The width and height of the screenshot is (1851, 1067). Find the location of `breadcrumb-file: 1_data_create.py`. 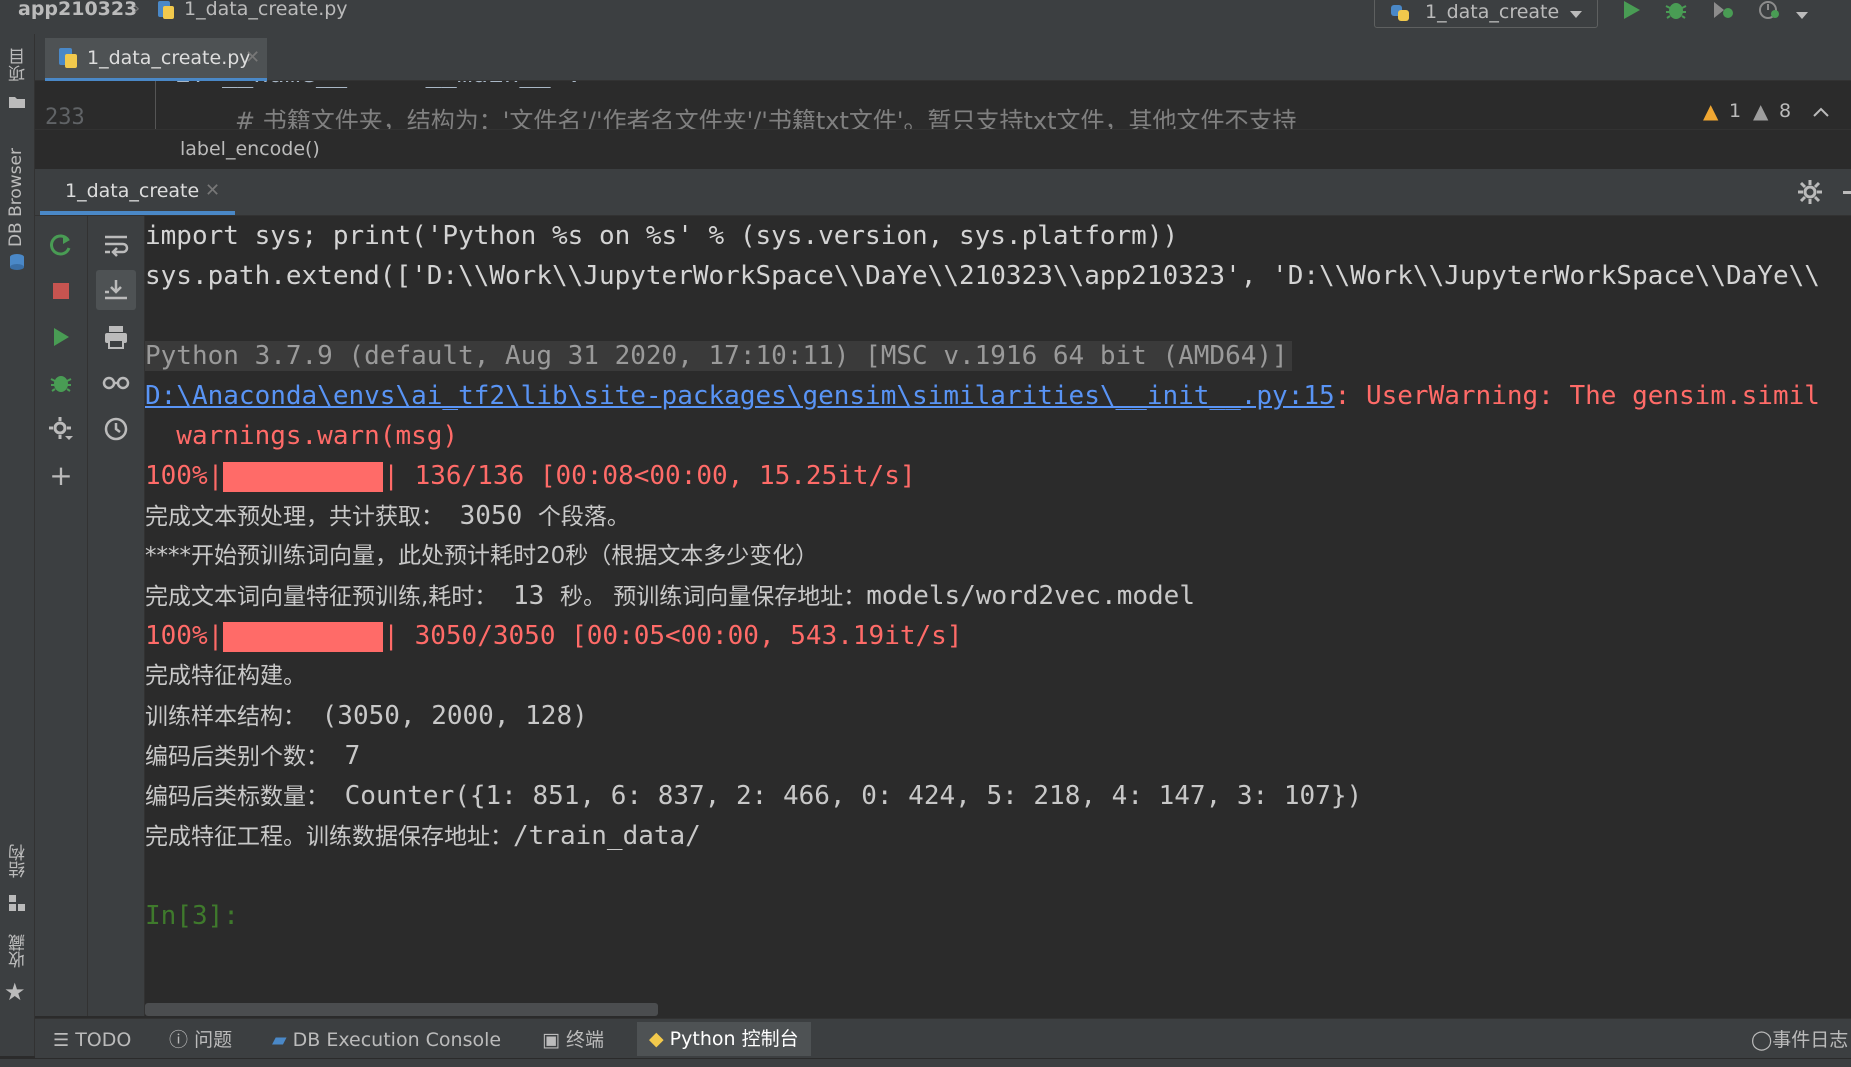

breadcrumb-file: 1_data_create.py is located at coordinates (266, 11).